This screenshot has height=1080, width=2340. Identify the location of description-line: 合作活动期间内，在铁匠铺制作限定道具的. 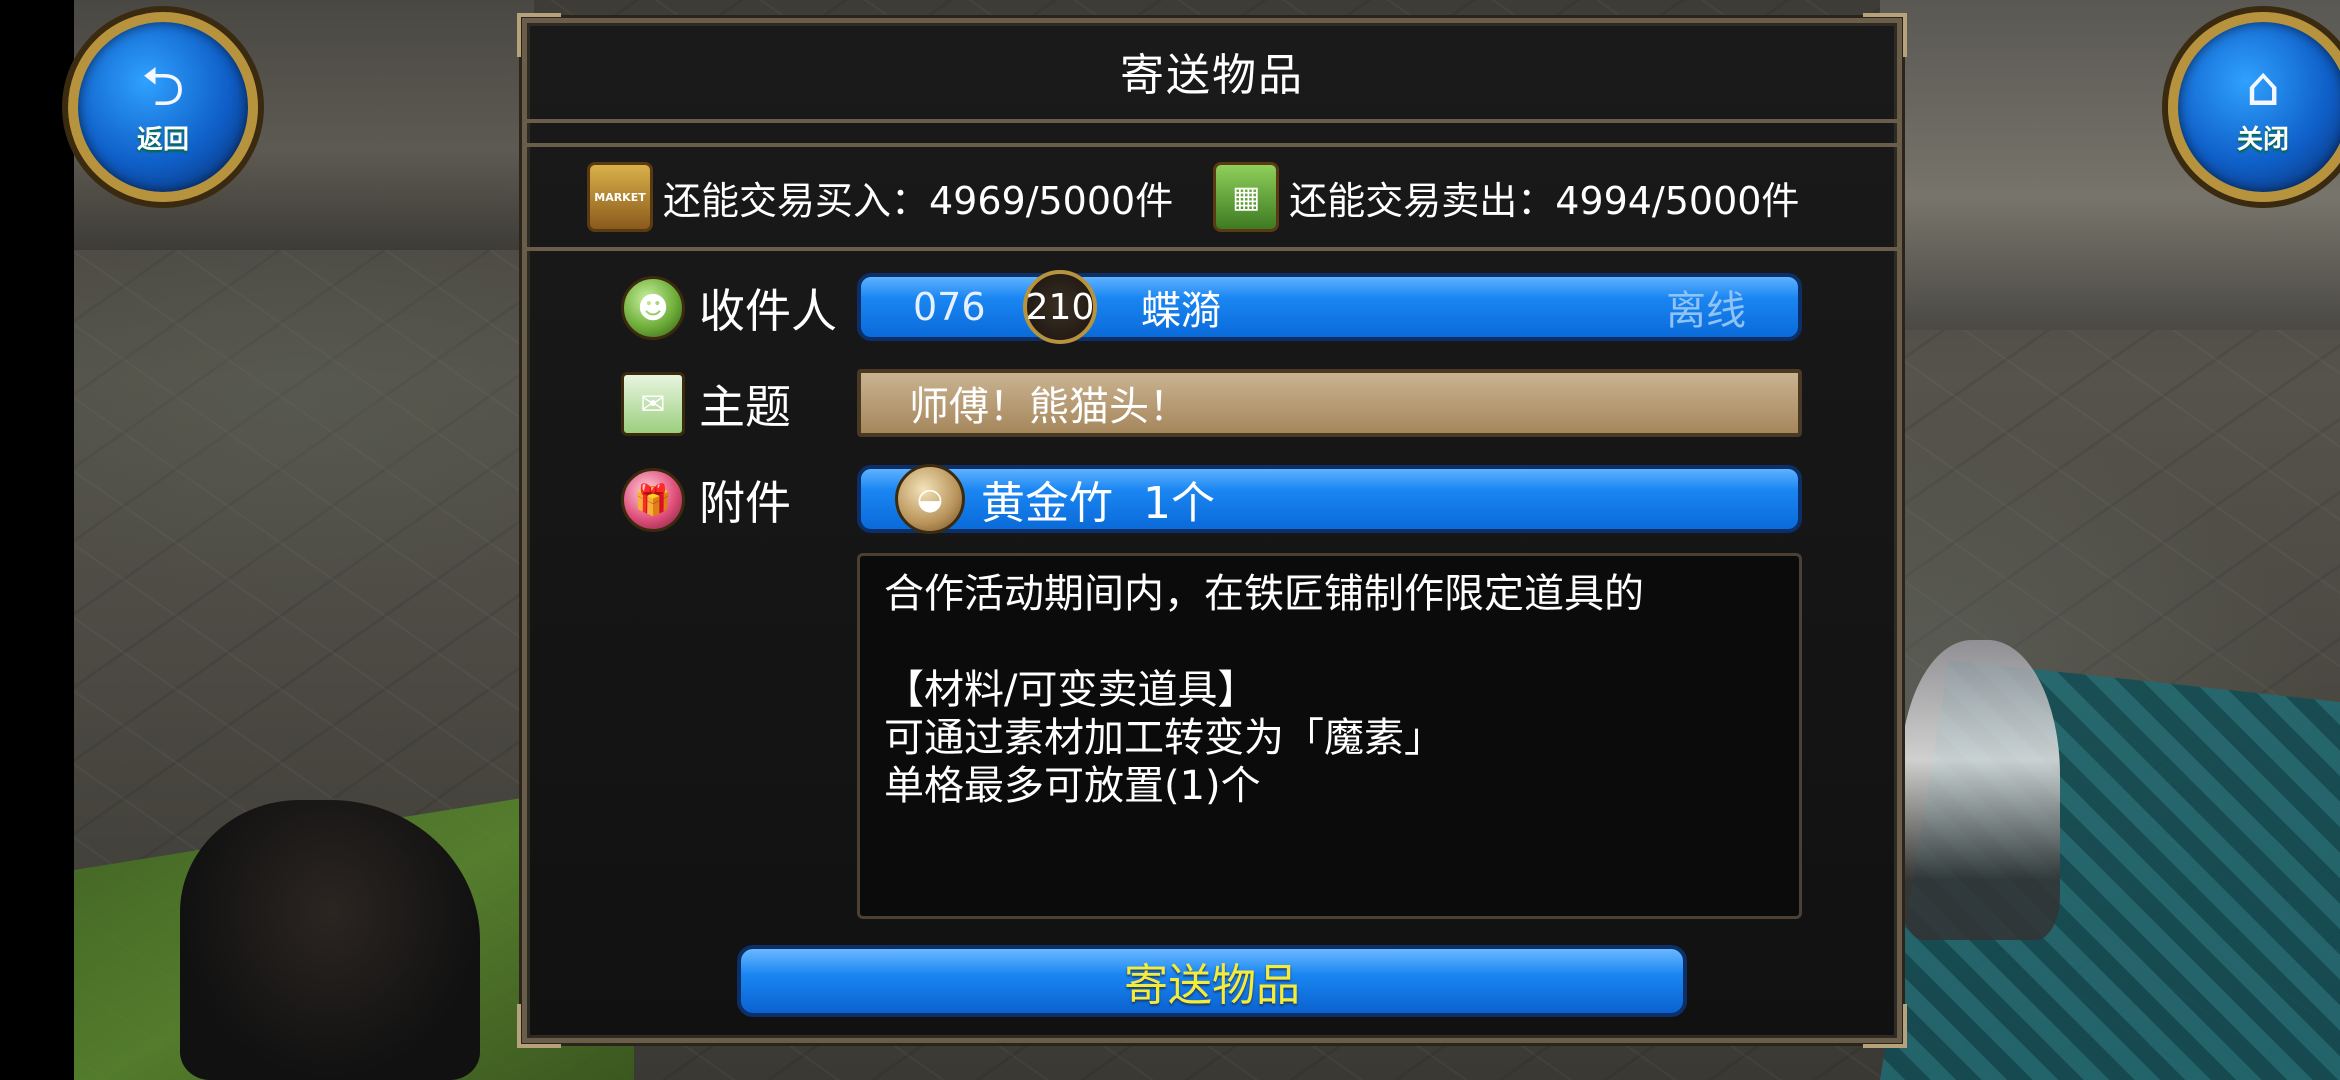
(1264, 594).